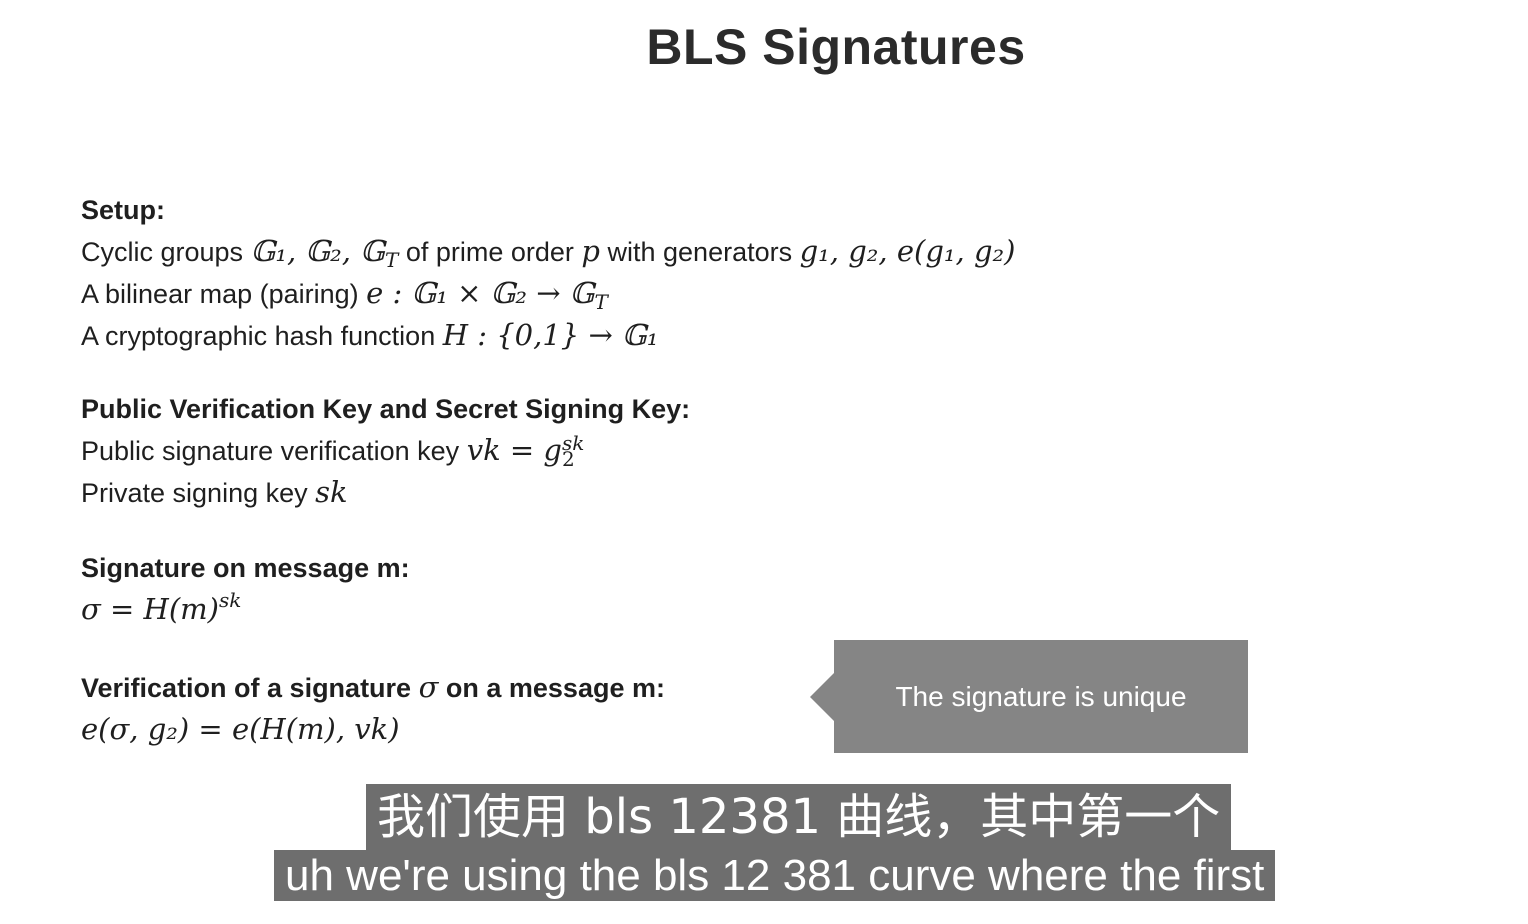  I want to click on sk-math: sk, so click(331, 492).